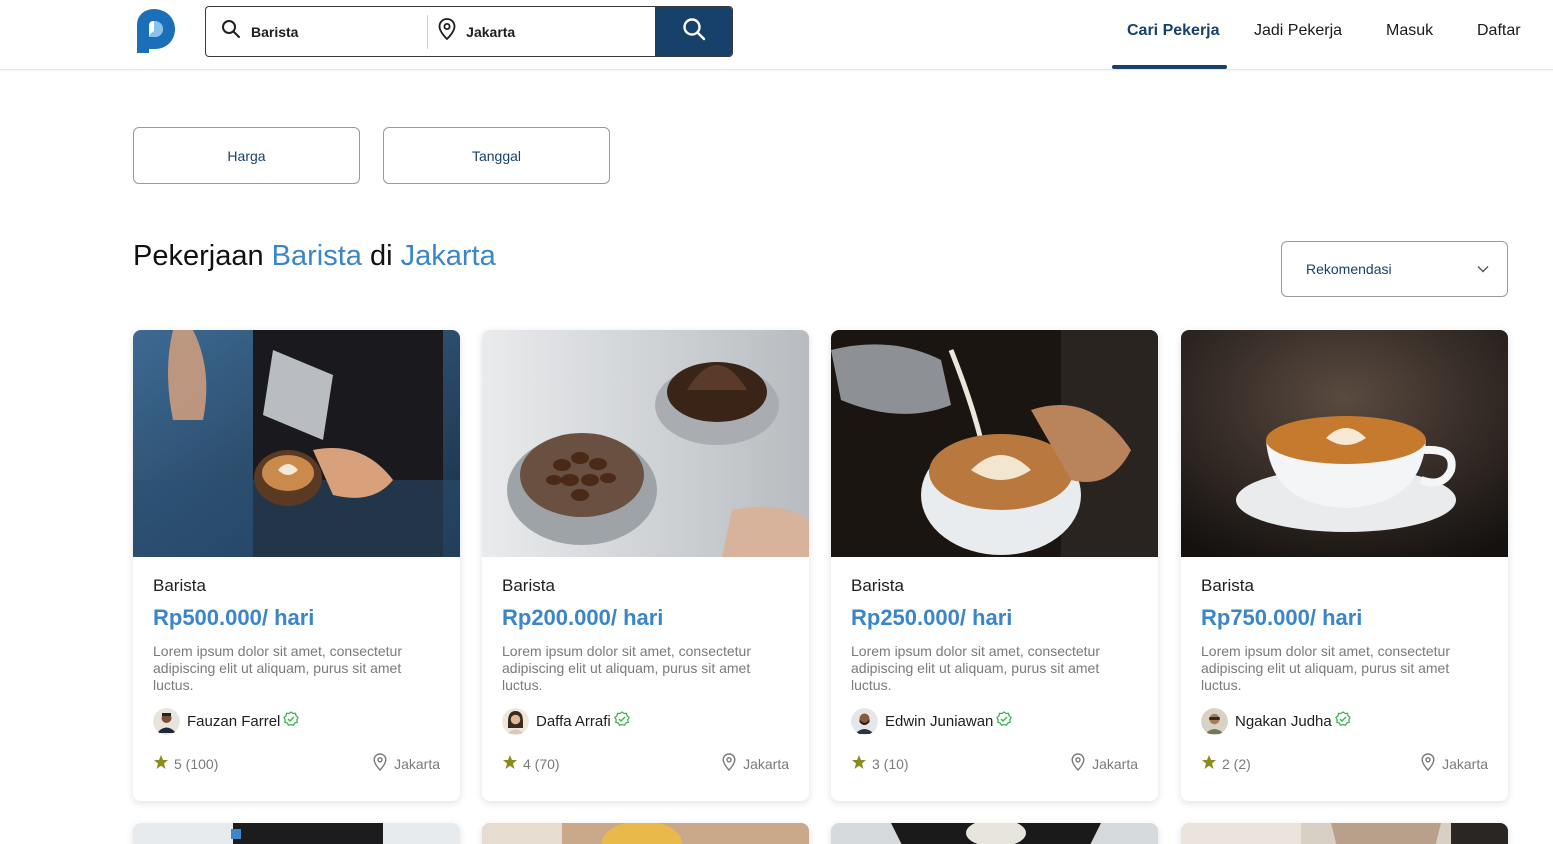 The image size is (1553, 844). I want to click on job-owner: Ngakan Judha, so click(1276, 721).